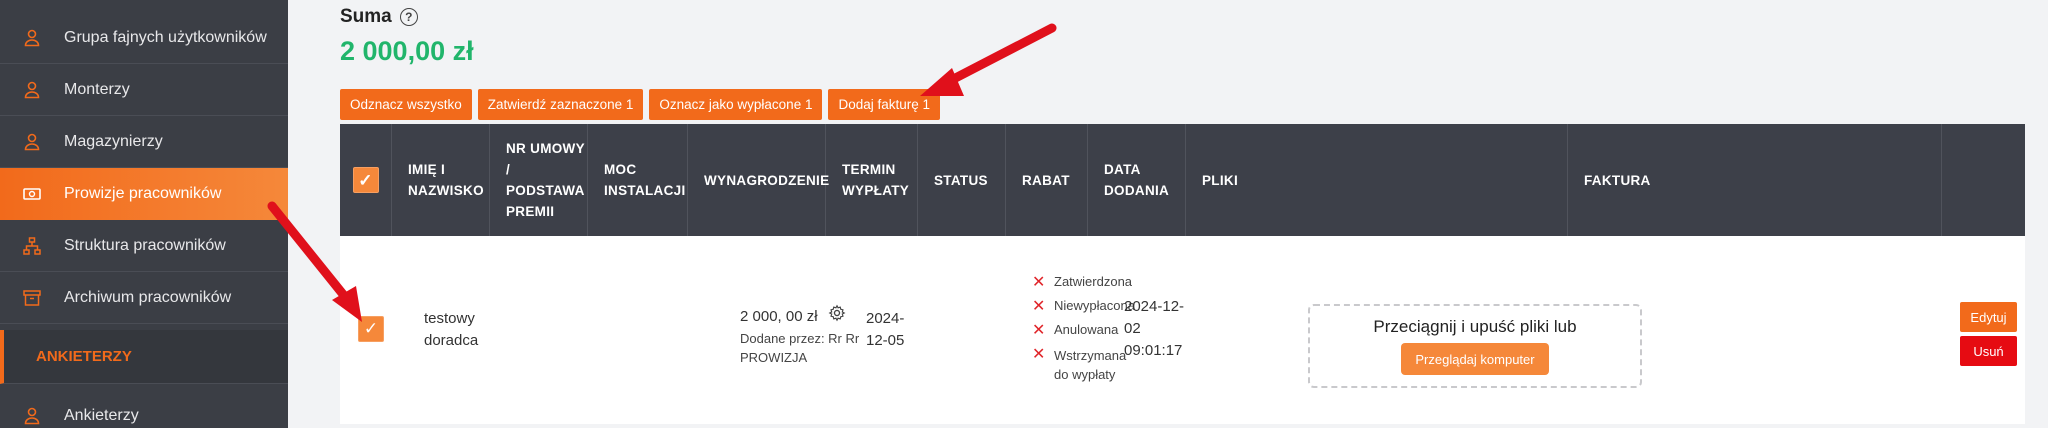 The image size is (2048, 428). What do you see at coordinates (1983, 180) in the screenshot?
I see `header-actions` at bounding box center [1983, 180].